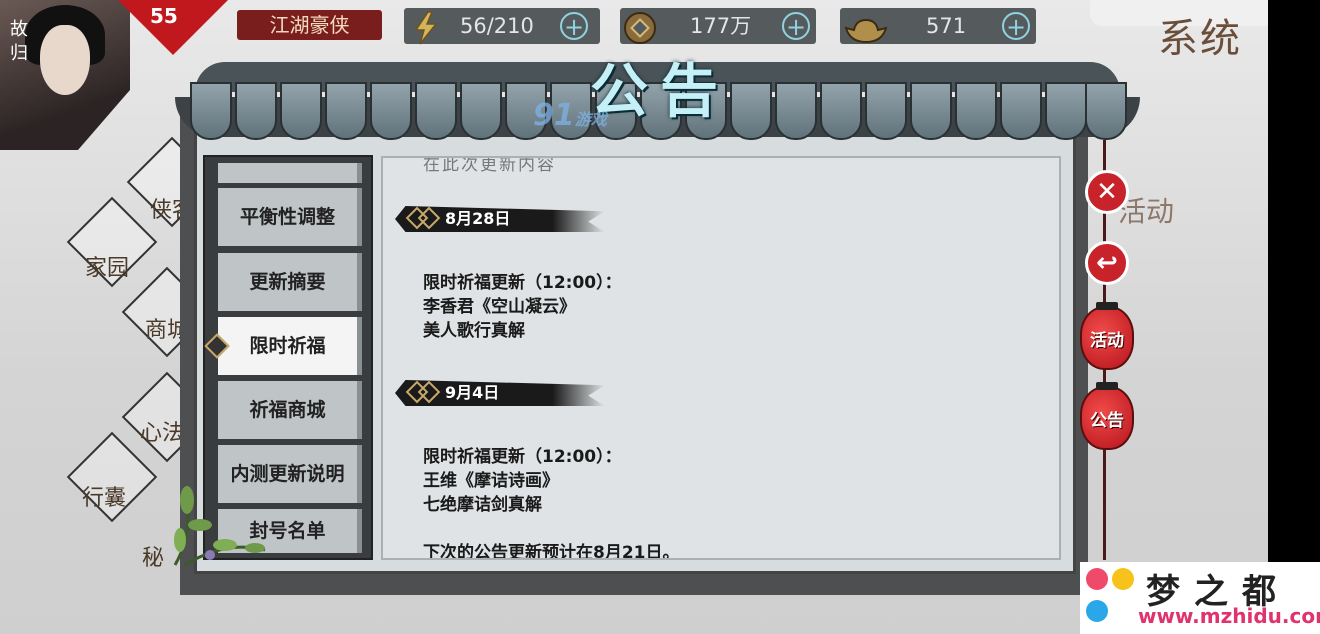 The image size is (1320, 634). I want to click on logo-url: www.mzhidu.com, so click(1229, 616).